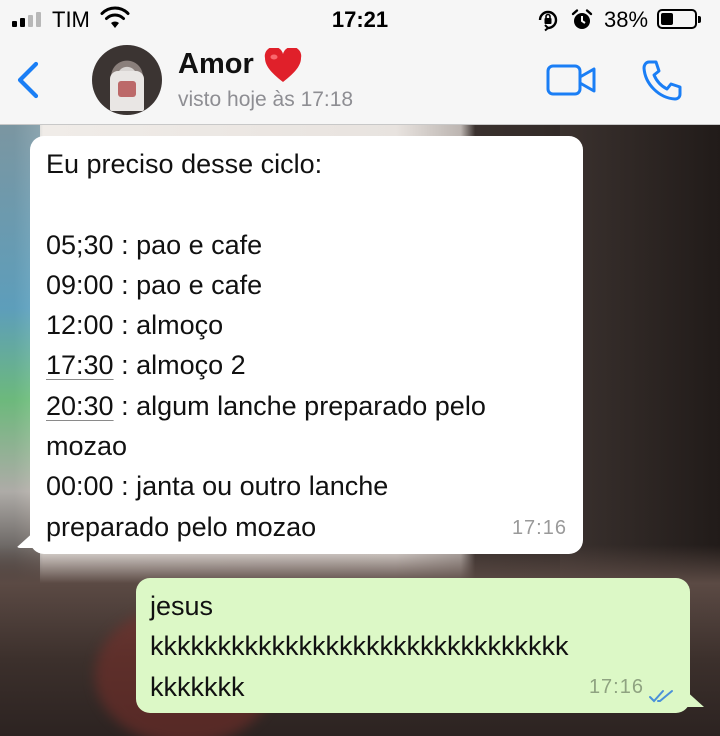 The height and width of the screenshot is (736, 720). What do you see at coordinates (582, 19) in the screenshot?
I see `alarm-icon` at bounding box center [582, 19].